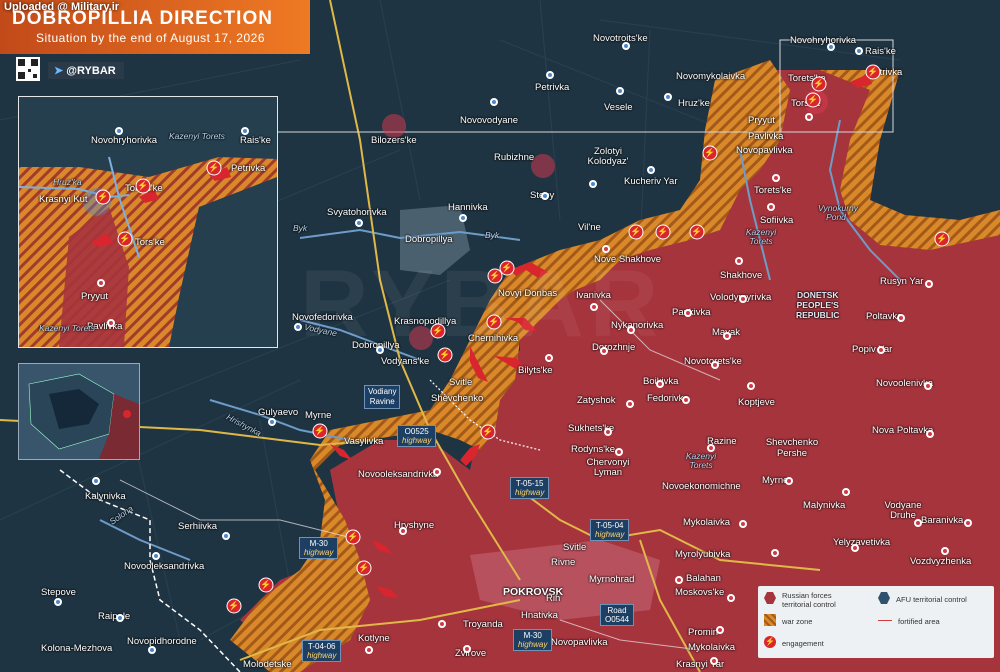 The width and height of the screenshot is (1000, 672). Describe the element at coordinates (416, 431) in the screenshot. I see `highway-code: O0525` at that location.